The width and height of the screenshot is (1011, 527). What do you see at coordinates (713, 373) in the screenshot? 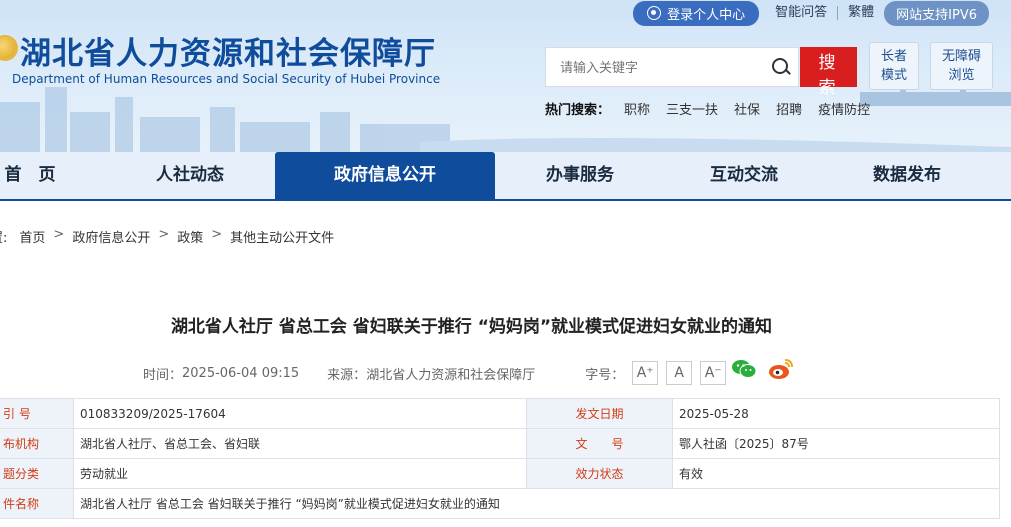
I see `font-decrease-button: A⁻` at bounding box center [713, 373].